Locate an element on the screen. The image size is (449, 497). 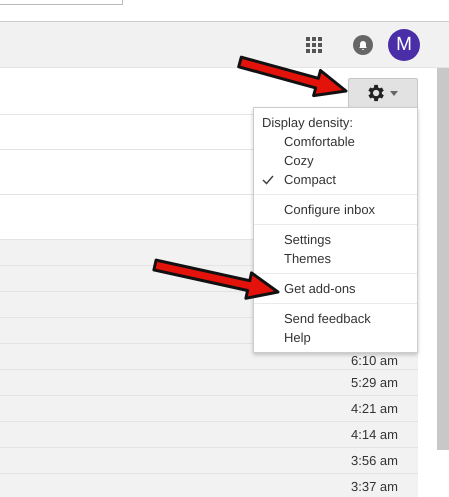
email-time: 5:29 am is located at coordinates (374, 382).